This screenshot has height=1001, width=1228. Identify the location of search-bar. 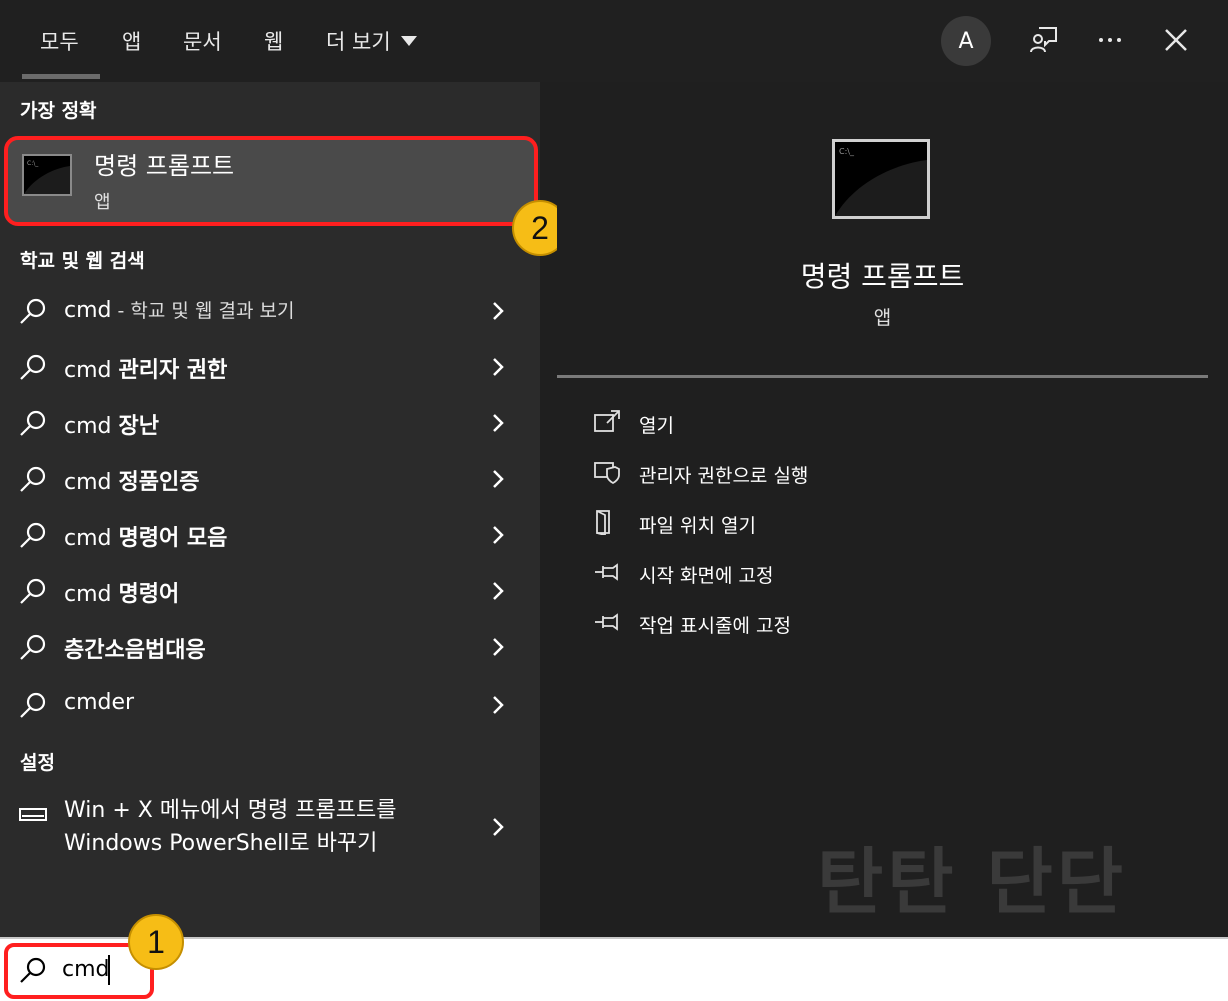
(614, 969).